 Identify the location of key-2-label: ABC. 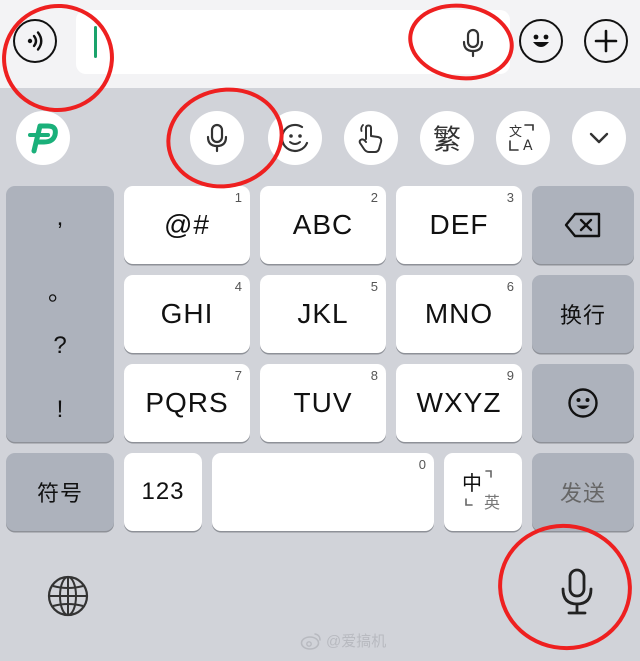
(323, 224).